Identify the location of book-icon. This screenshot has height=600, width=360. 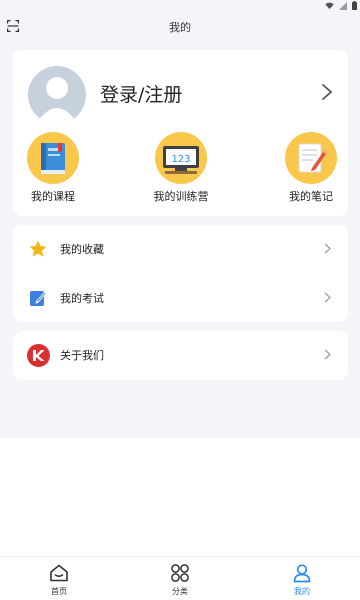
(53, 158).